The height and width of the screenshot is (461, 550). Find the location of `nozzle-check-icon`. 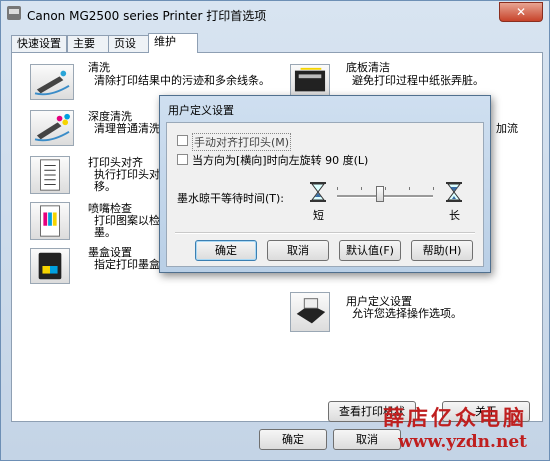

nozzle-check-icon is located at coordinates (50, 221).